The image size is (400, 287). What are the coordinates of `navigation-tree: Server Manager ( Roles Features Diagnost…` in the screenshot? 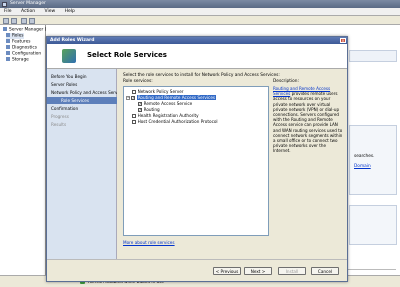 It's located at (23, 150).